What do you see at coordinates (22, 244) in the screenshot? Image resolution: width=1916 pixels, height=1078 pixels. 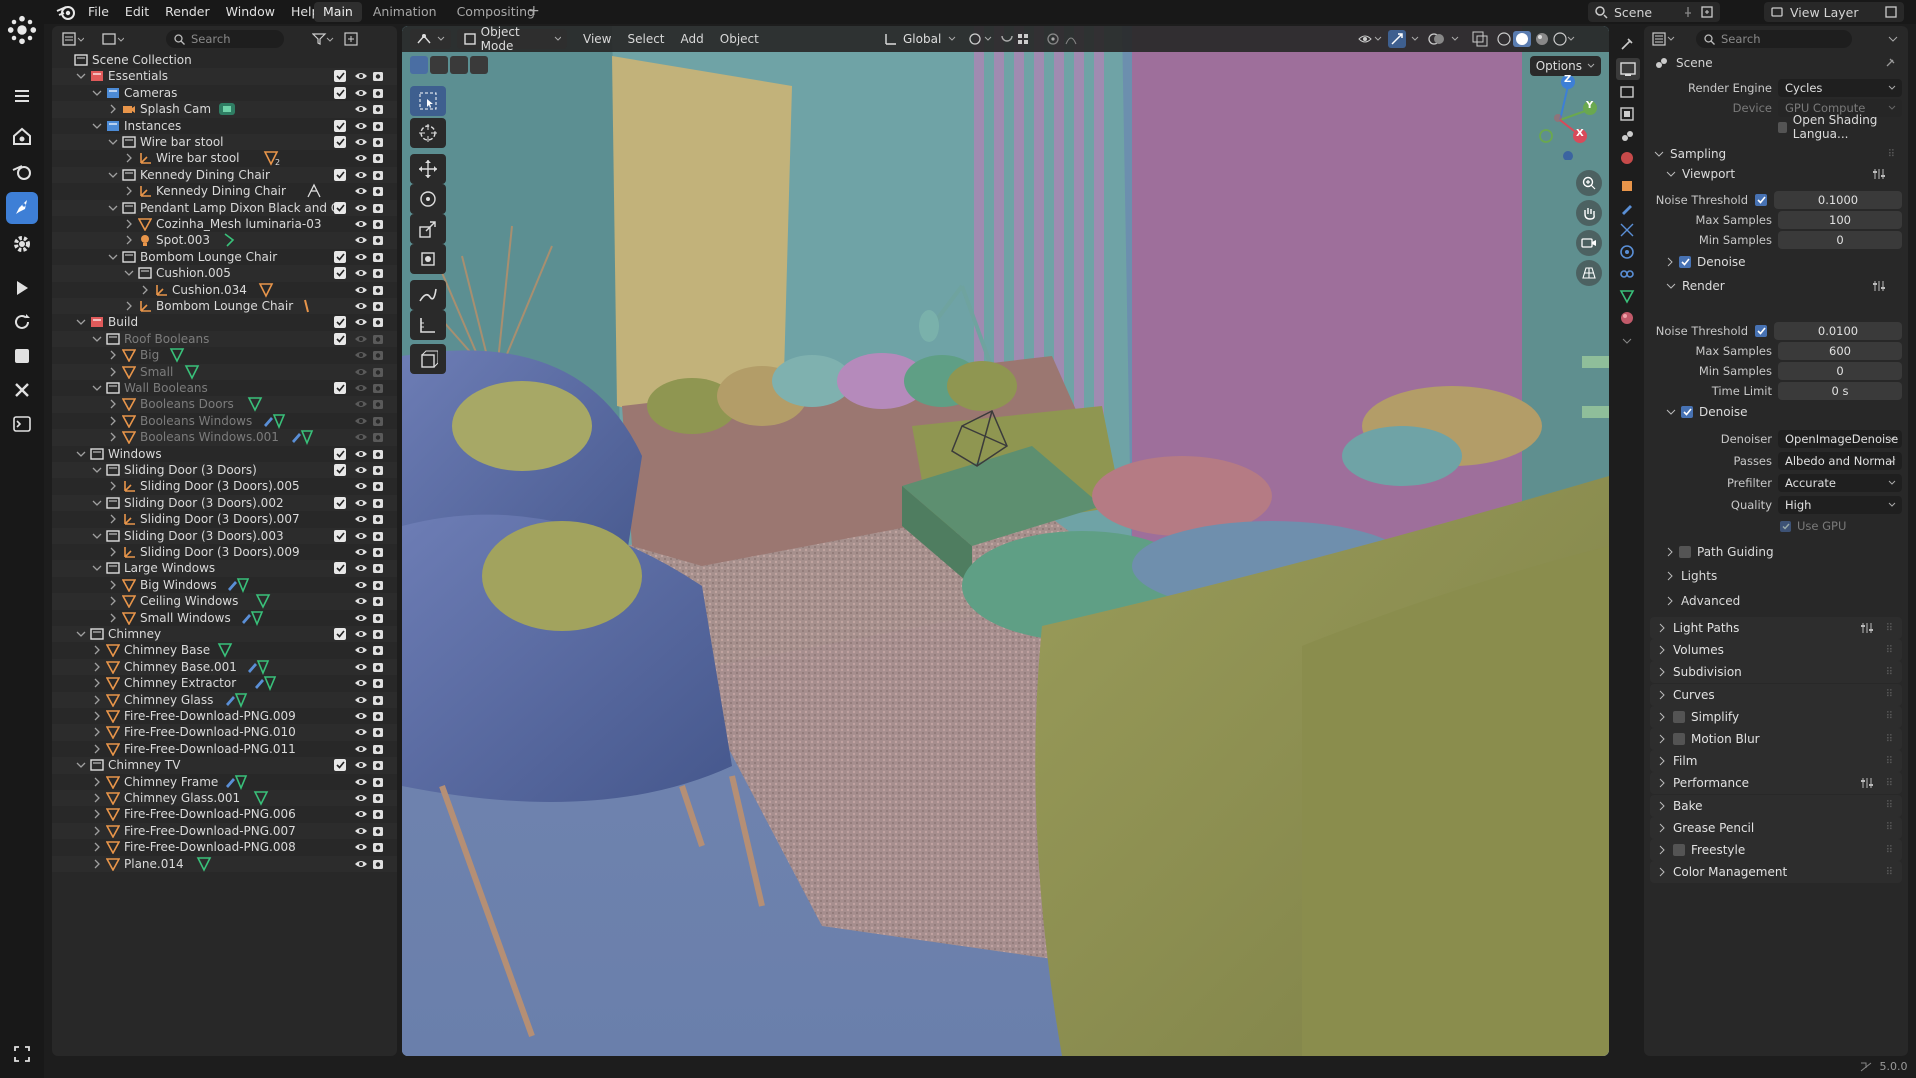 I see `gear-icon` at bounding box center [22, 244].